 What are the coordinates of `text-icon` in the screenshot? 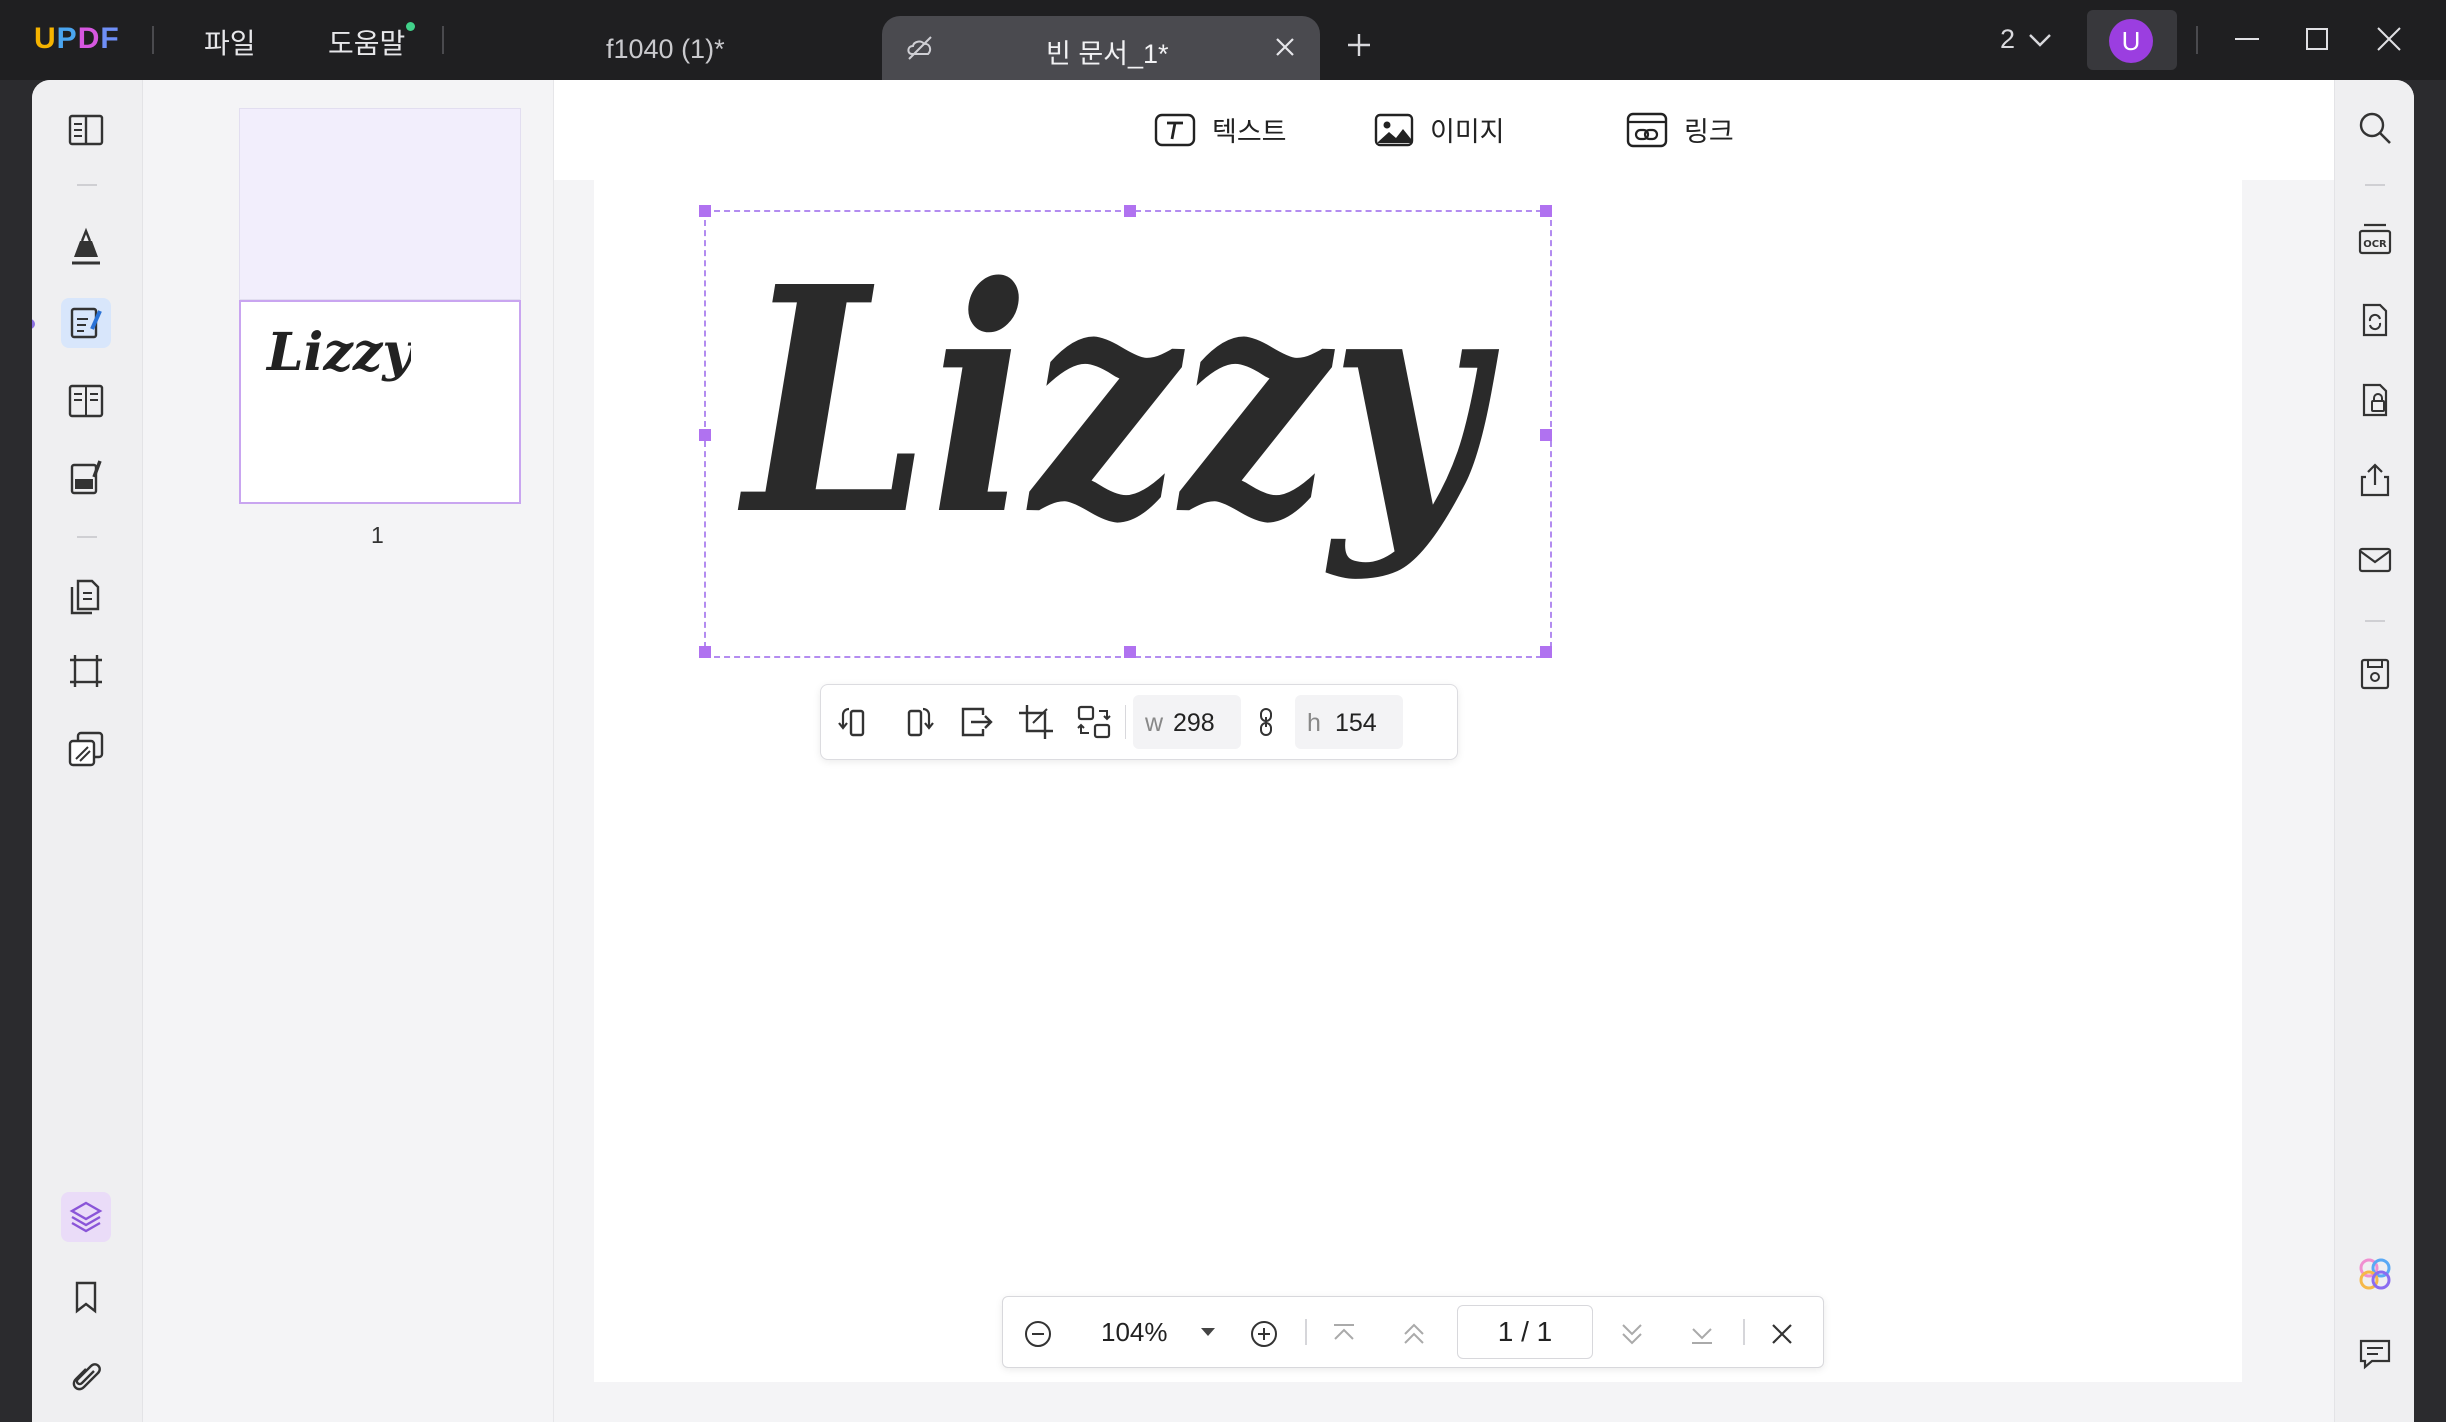 It's located at (1175, 129).